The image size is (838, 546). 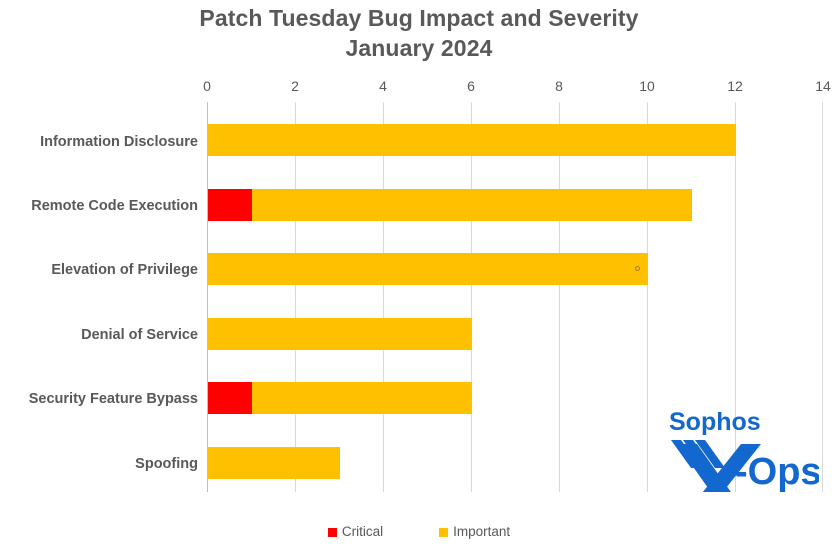 I want to click on category-label-information-disclosure: Information Disclosure, so click(x=119, y=142).